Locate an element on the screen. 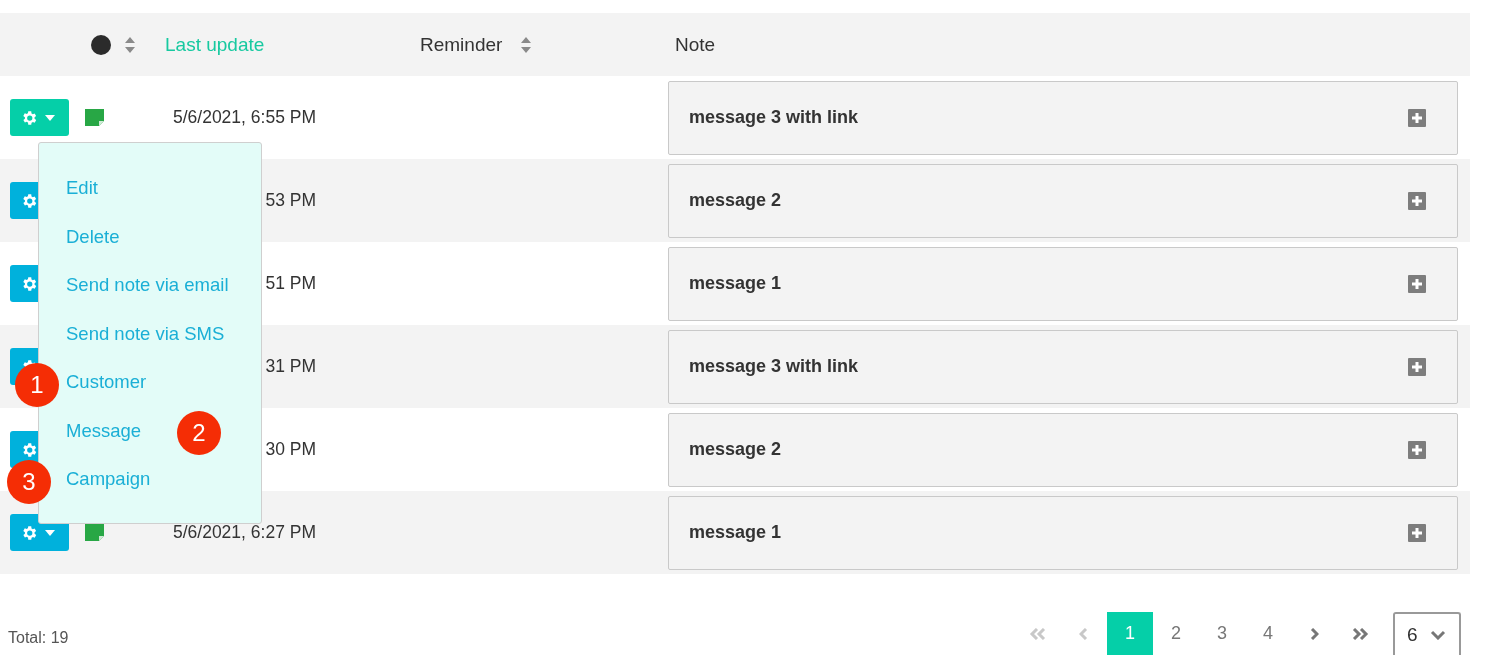 Image resolution: width=1492 pixels, height=655 pixels. menu-item: Send note via email is located at coordinates (147, 285).